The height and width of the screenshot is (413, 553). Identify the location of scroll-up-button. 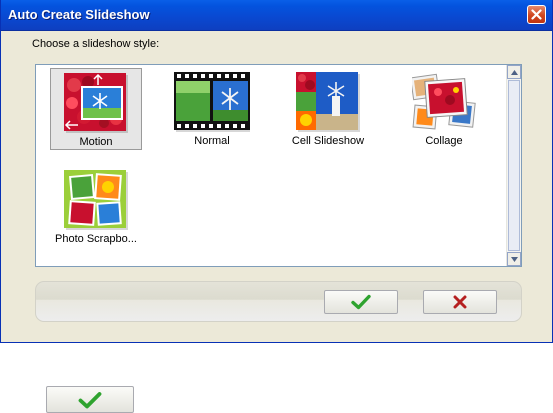
(514, 72).